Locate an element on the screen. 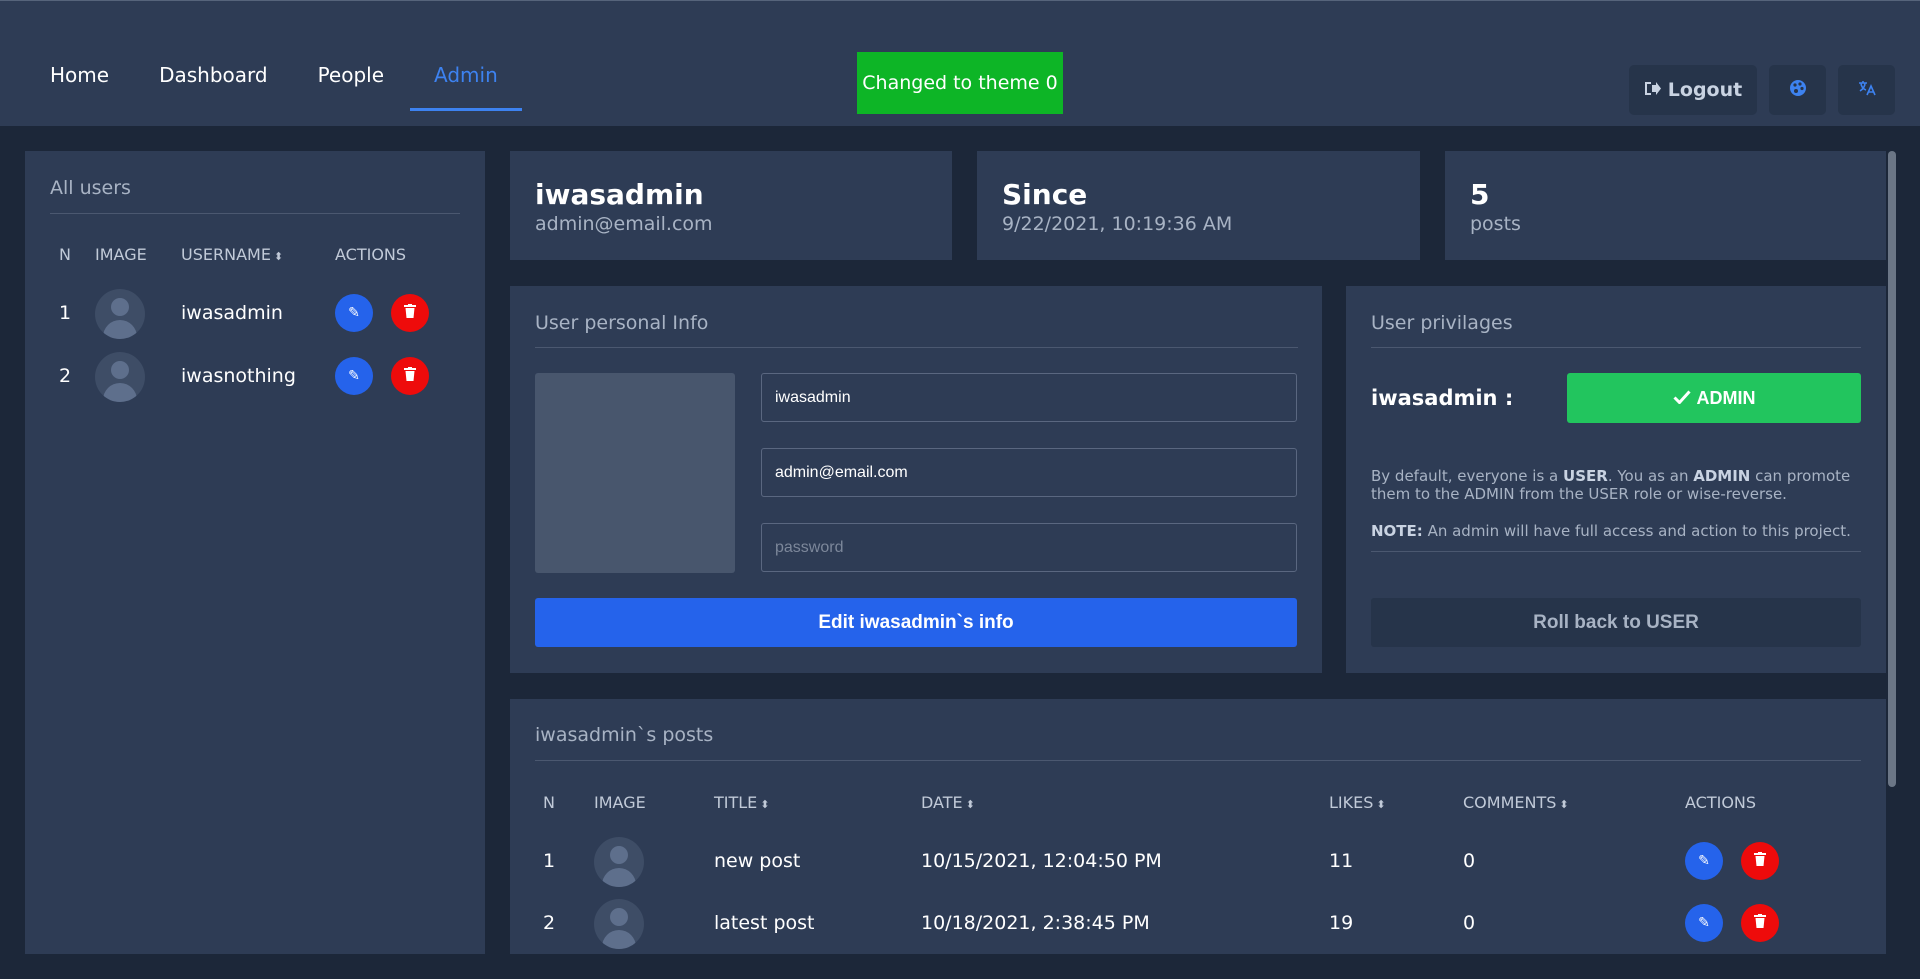 This screenshot has width=1920, height=979. col-header-likes: LIKES ⬍ is located at coordinates (1357, 802).